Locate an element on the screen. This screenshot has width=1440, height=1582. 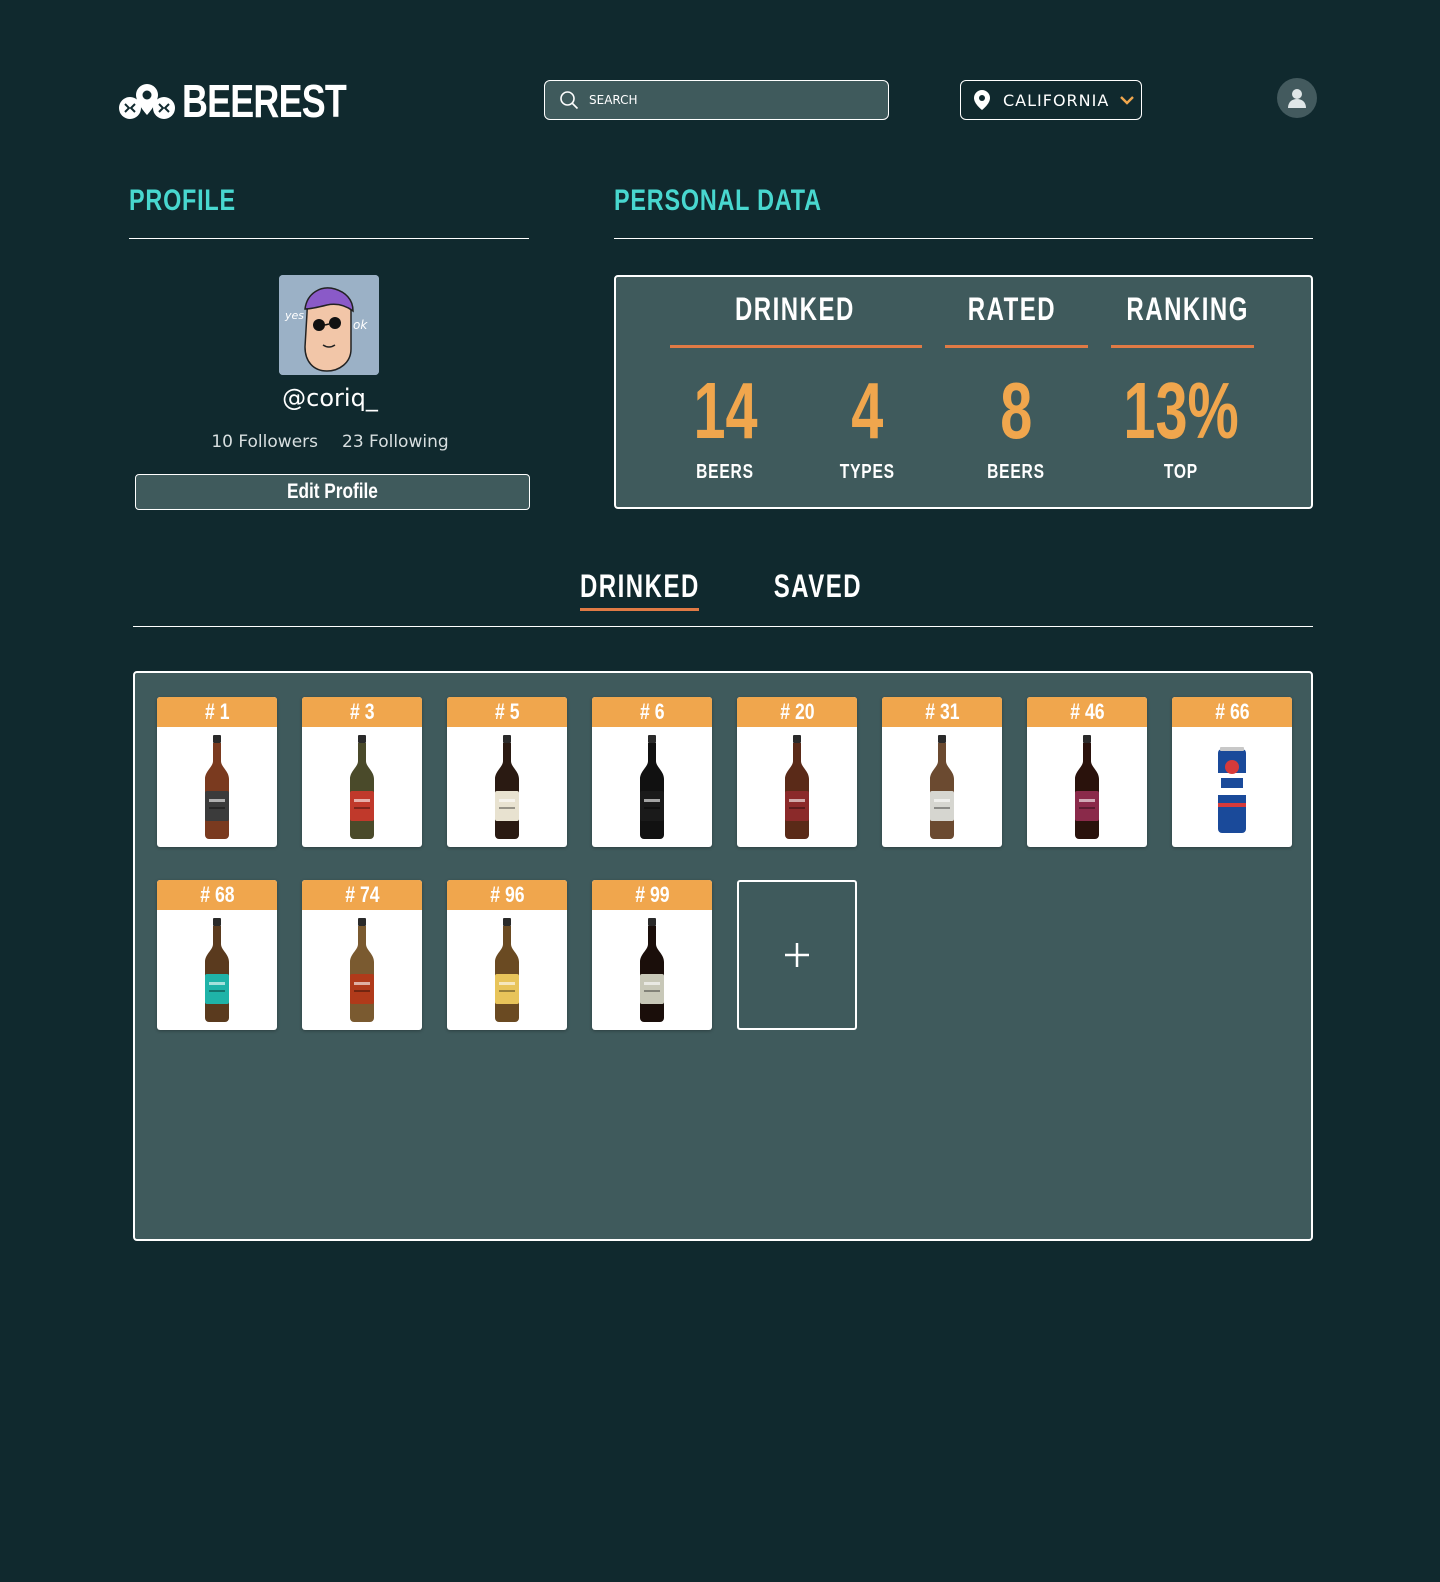
chevron-down-icon is located at coordinates (1127, 100).